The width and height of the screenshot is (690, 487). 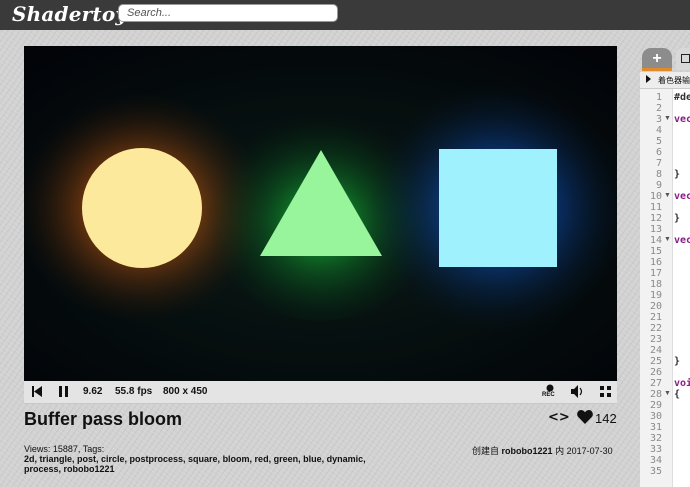 I want to click on pause-icon, so click(x=63, y=391).